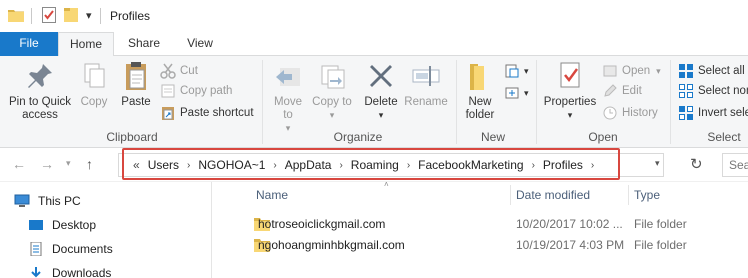 The image size is (748, 278). Describe the element at coordinates (16, 15) in the screenshot. I see `folder-icon` at that location.